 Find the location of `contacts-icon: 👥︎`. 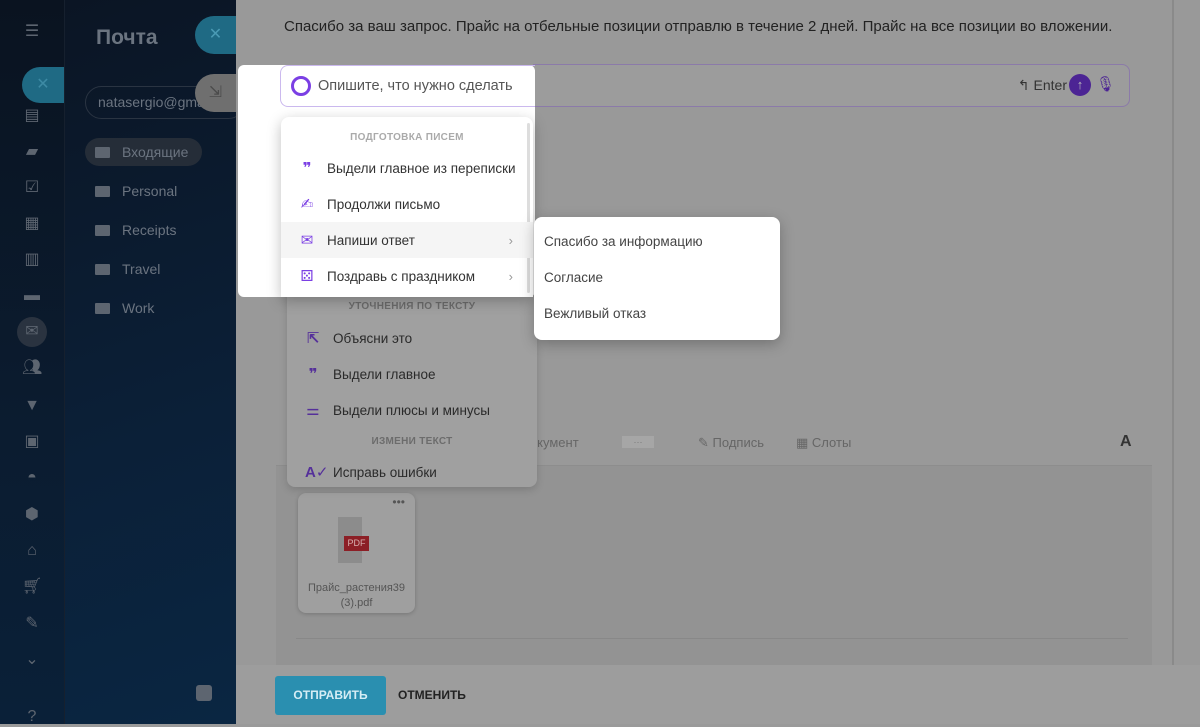

contacts-icon: 👥︎ is located at coordinates (32, 368).